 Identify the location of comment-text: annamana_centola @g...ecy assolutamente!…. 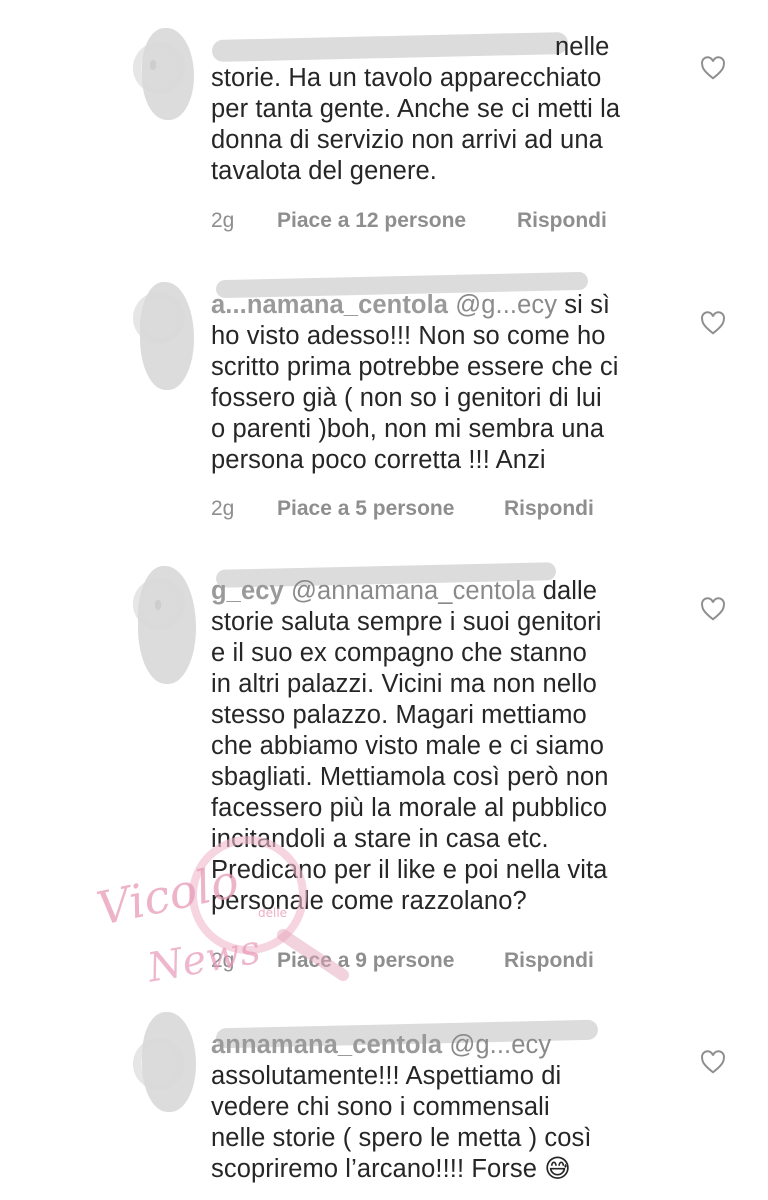
(401, 1107).